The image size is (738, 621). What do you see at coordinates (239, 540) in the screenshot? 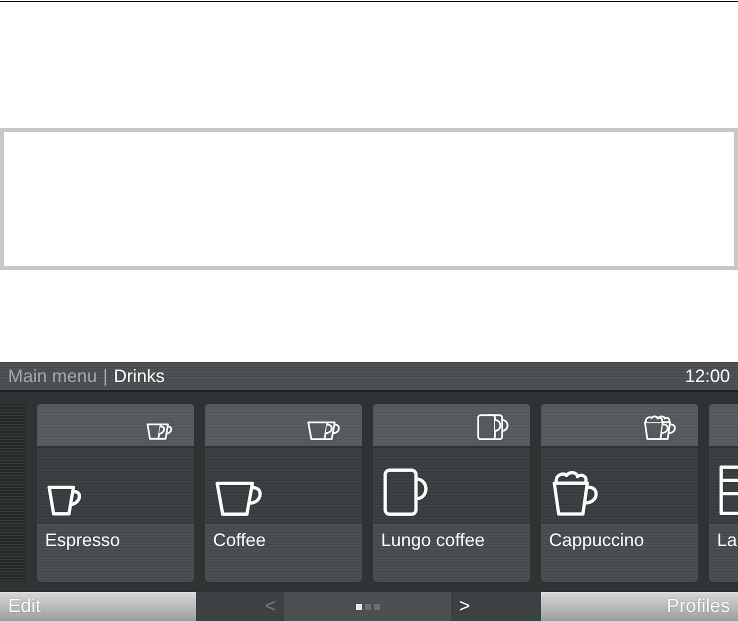
I see `drink-name: Coffee` at bounding box center [239, 540].